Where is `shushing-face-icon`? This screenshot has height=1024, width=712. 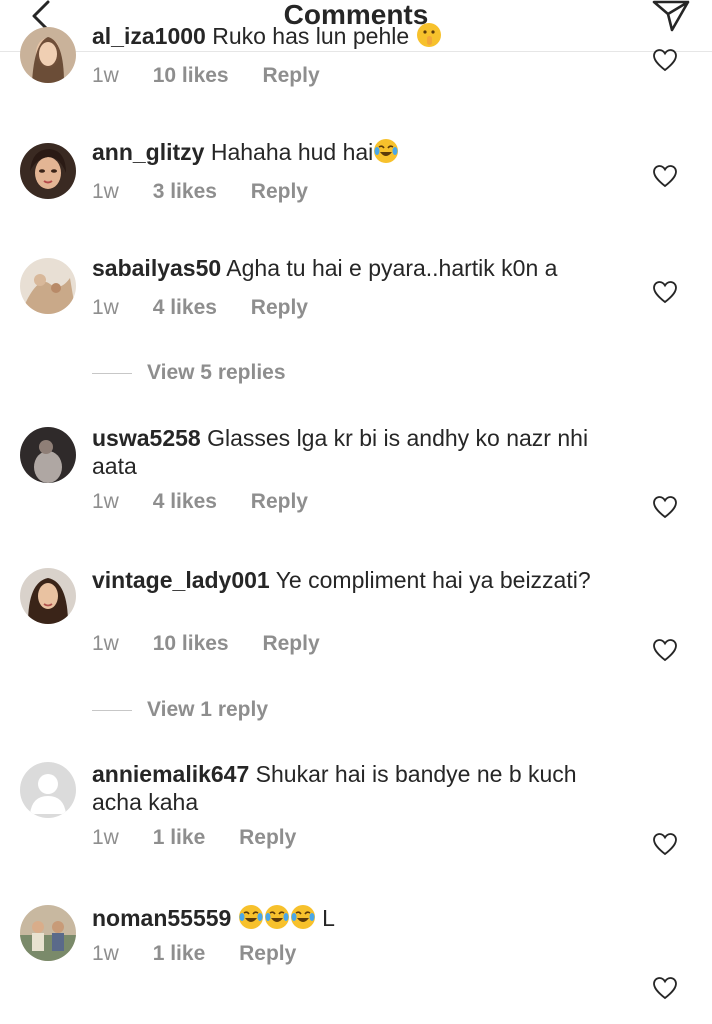
shushing-face-icon is located at coordinates (428, 35).